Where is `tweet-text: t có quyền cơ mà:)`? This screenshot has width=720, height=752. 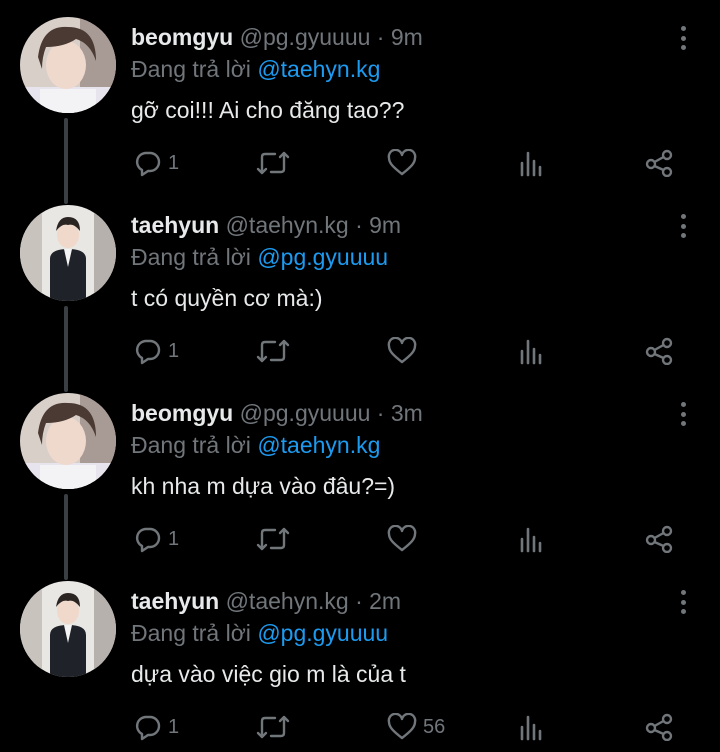
tweet-text: t có quyền cơ mà:) is located at coordinates (227, 298).